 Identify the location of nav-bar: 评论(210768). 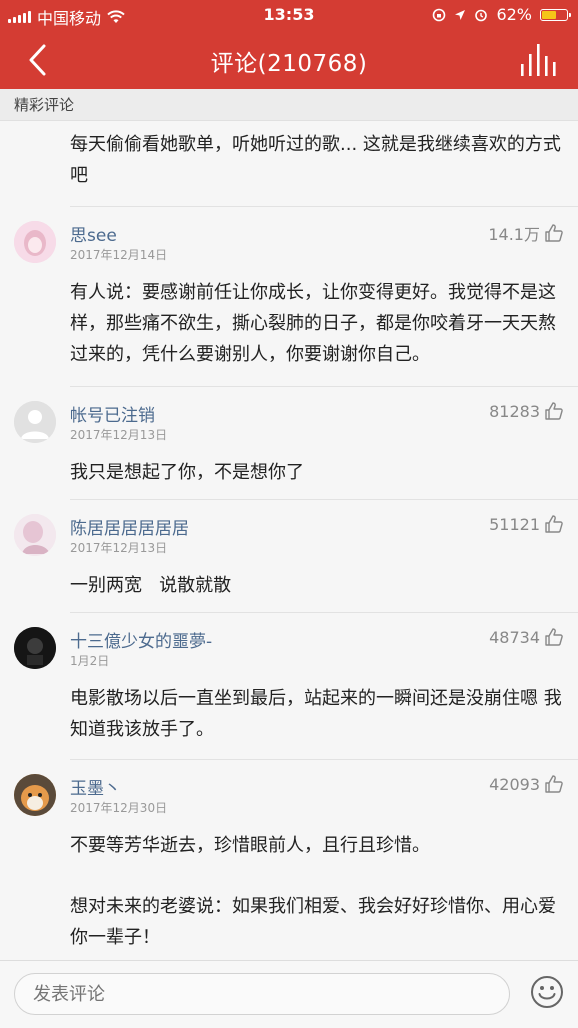
(289, 59).